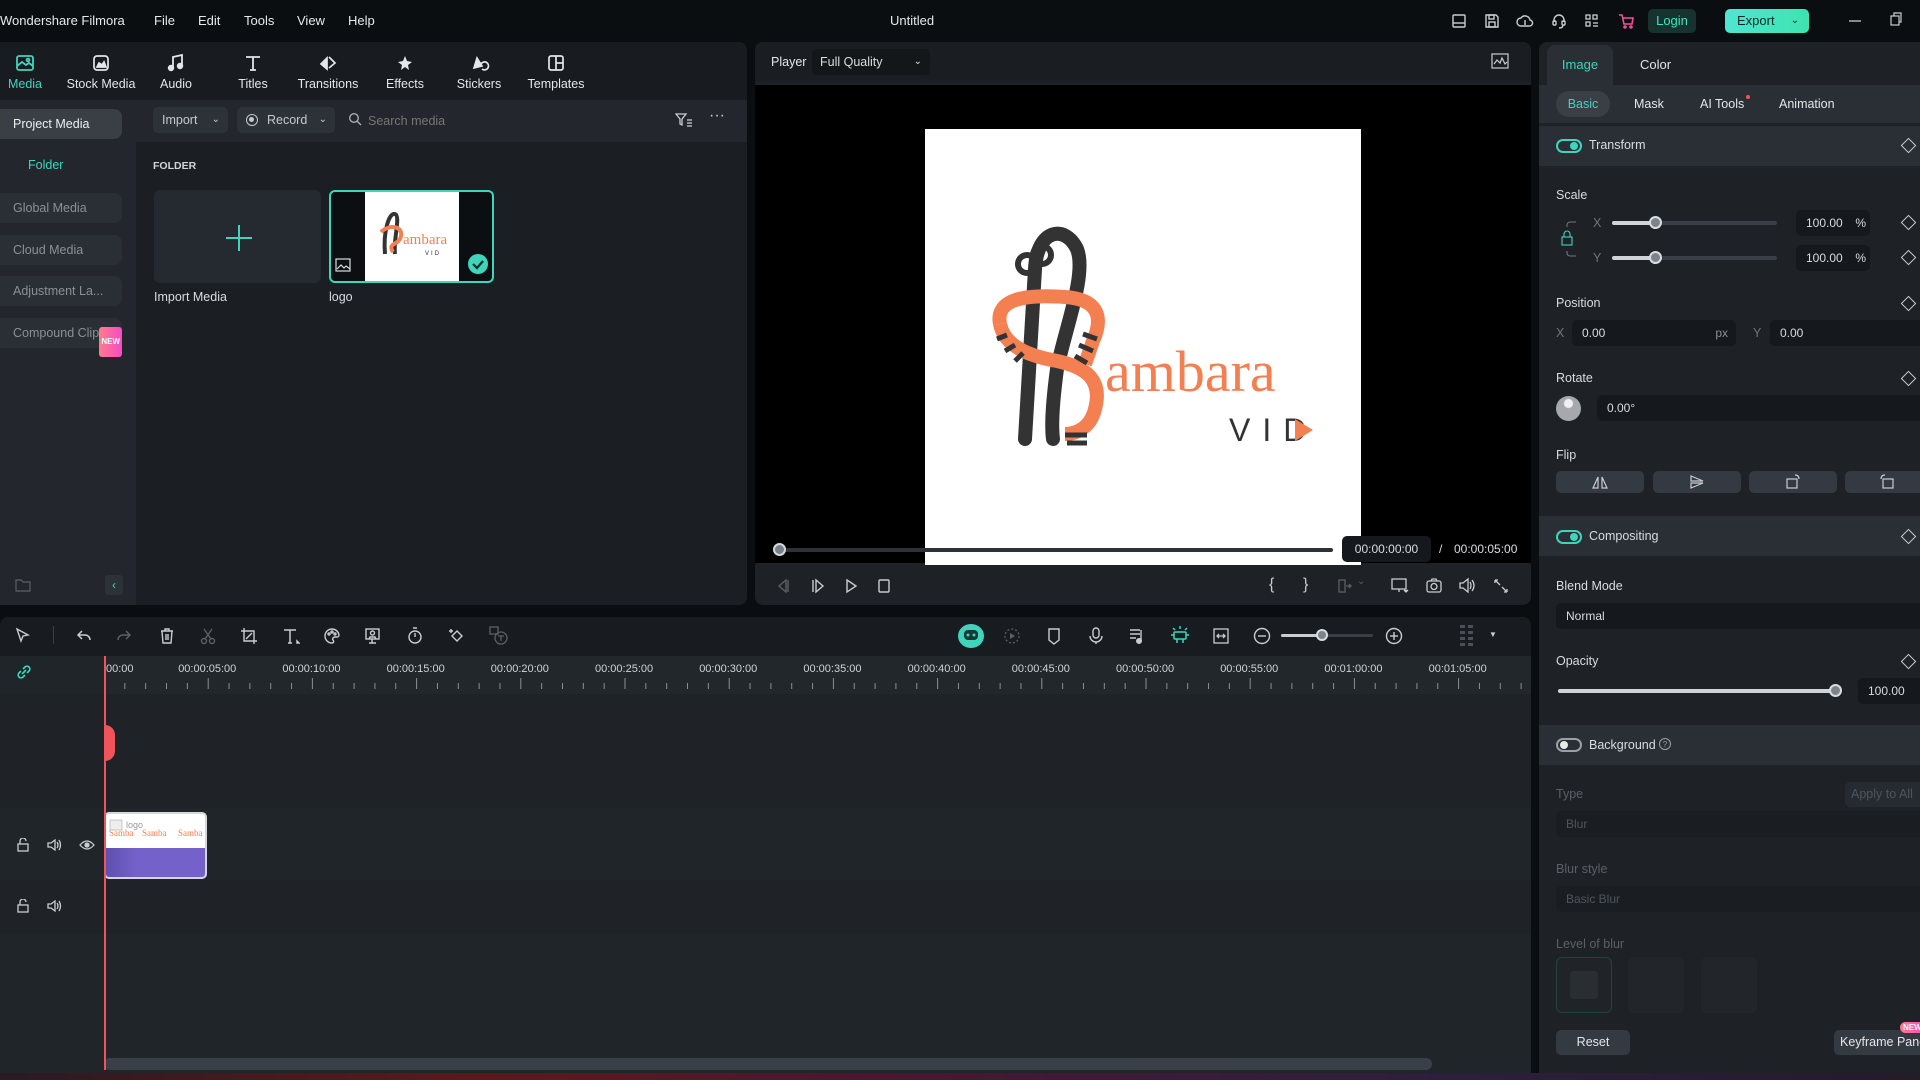 This screenshot has width=1920, height=1080. I want to click on minimize-icon, so click(1855, 20).